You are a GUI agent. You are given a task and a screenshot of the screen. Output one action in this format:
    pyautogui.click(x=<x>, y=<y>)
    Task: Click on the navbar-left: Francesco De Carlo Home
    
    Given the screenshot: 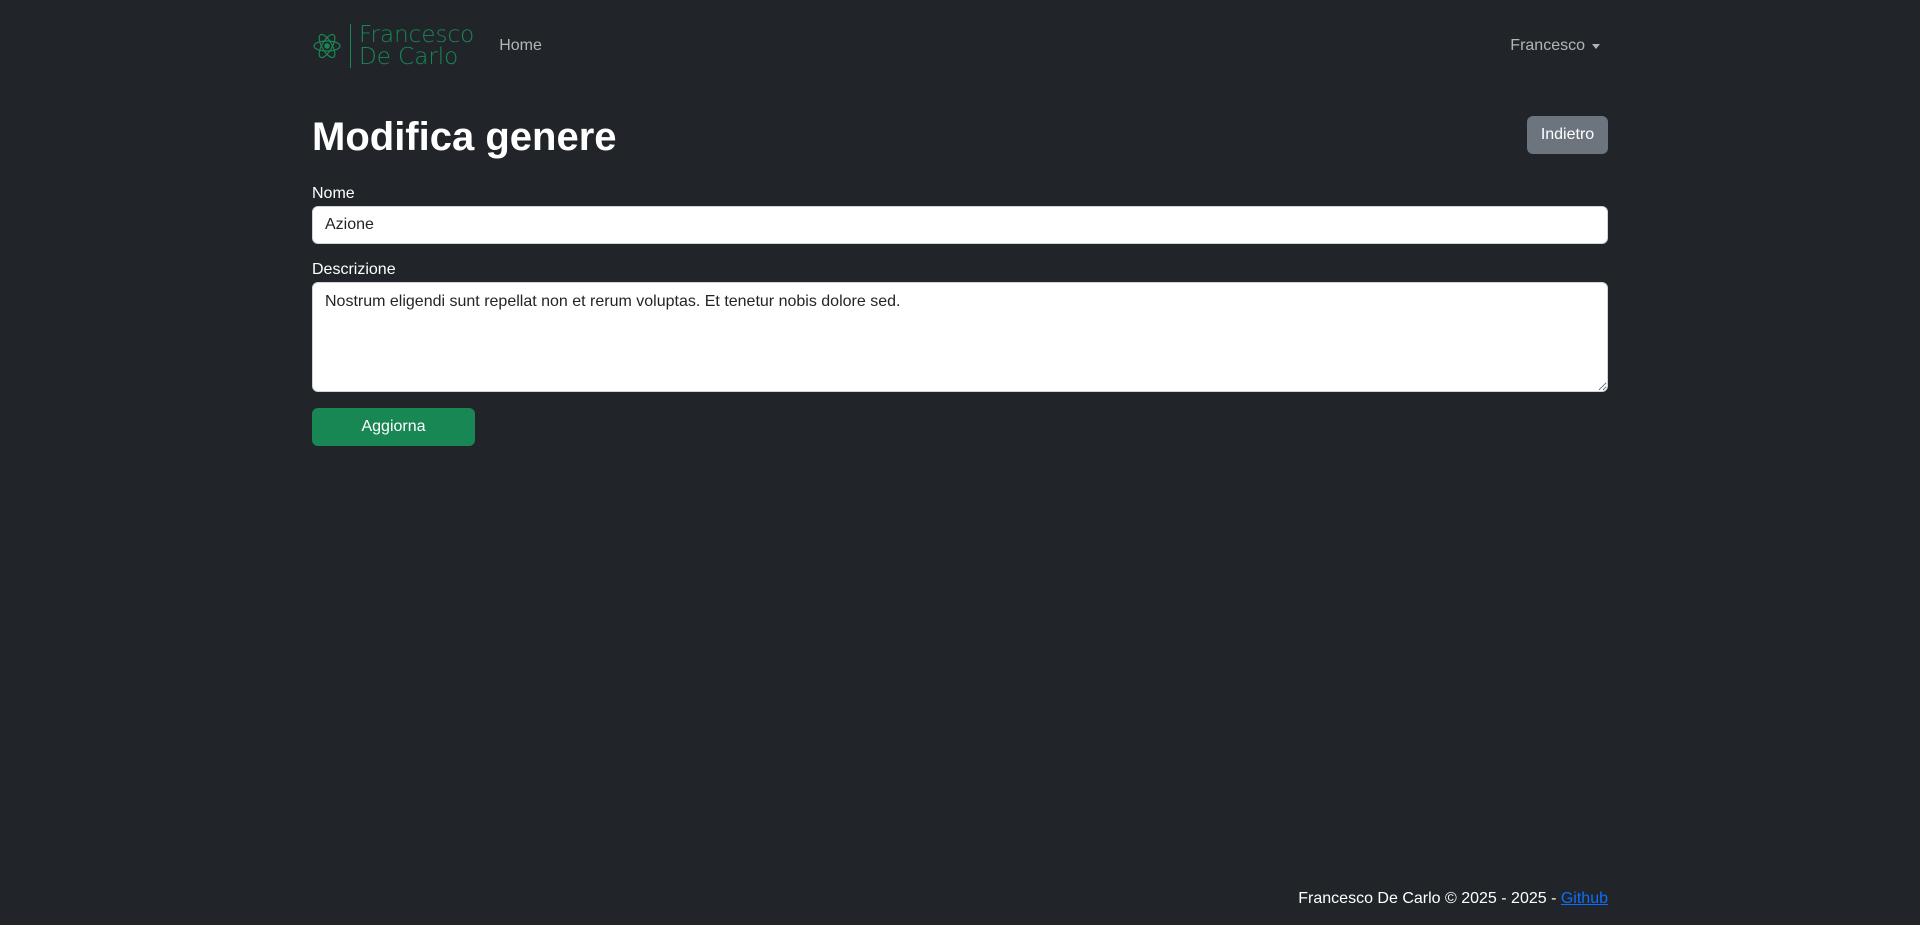 What is the action you would take?
    pyautogui.click(x=427, y=46)
    